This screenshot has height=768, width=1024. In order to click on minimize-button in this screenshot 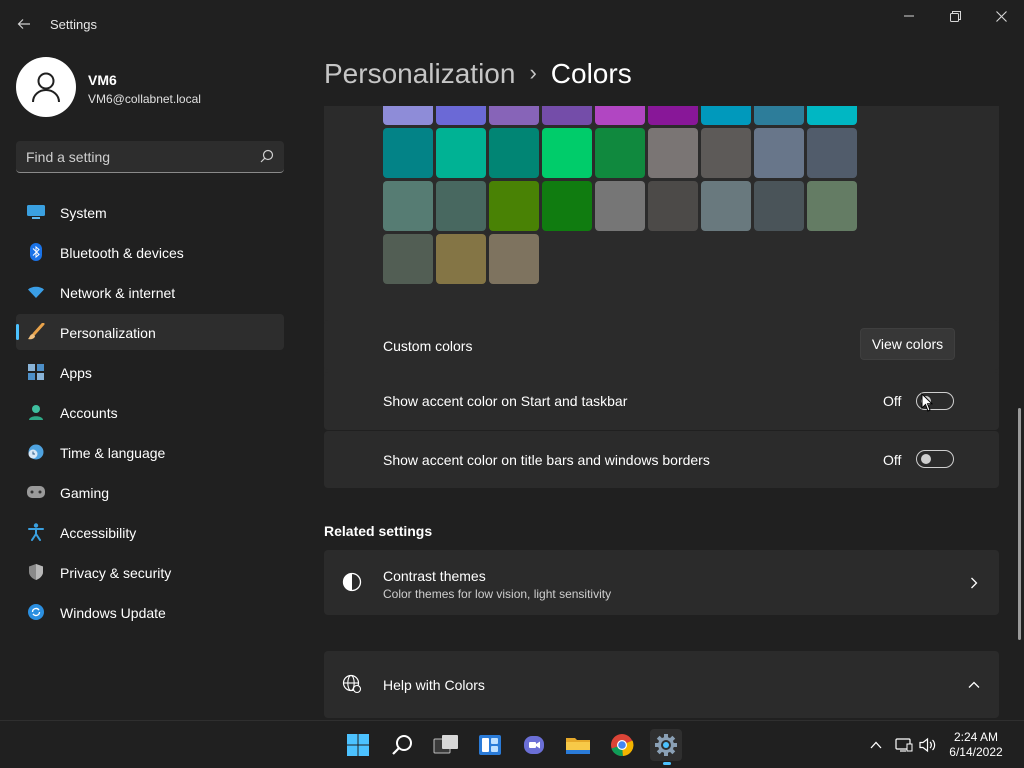, I will do `click(909, 16)`.